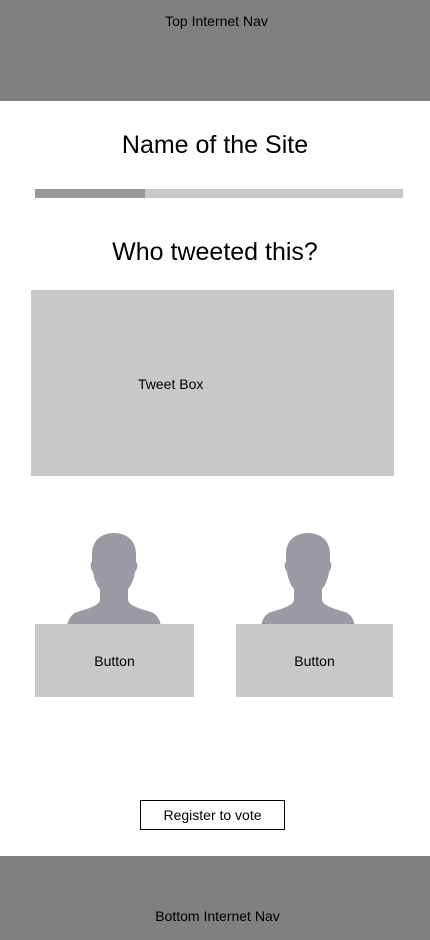  Describe the element at coordinates (114, 660) in the screenshot. I see `candidate-1-button: Button` at that location.